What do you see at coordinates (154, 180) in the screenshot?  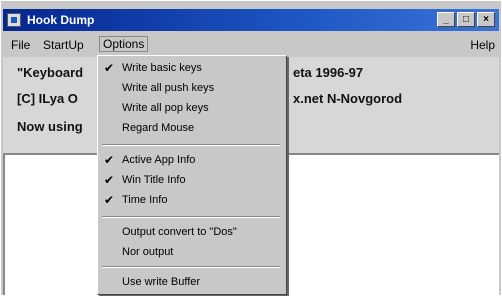 I see `menu-item-label: Win Title Info` at bounding box center [154, 180].